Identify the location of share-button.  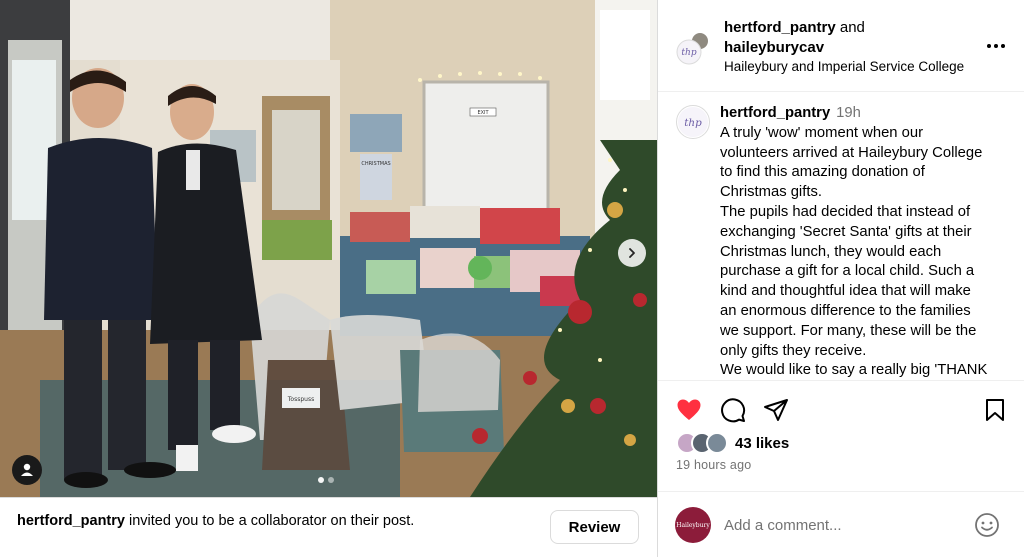
(776, 410).